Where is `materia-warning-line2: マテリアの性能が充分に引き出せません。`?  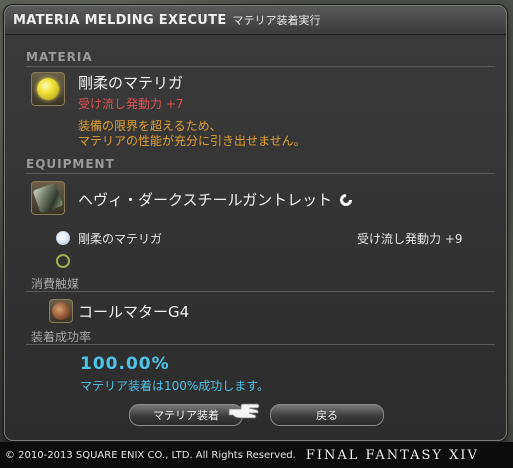
materia-warning-line2: マテリアの性能が充分に引き出せません。 is located at coordinates (192, 141).